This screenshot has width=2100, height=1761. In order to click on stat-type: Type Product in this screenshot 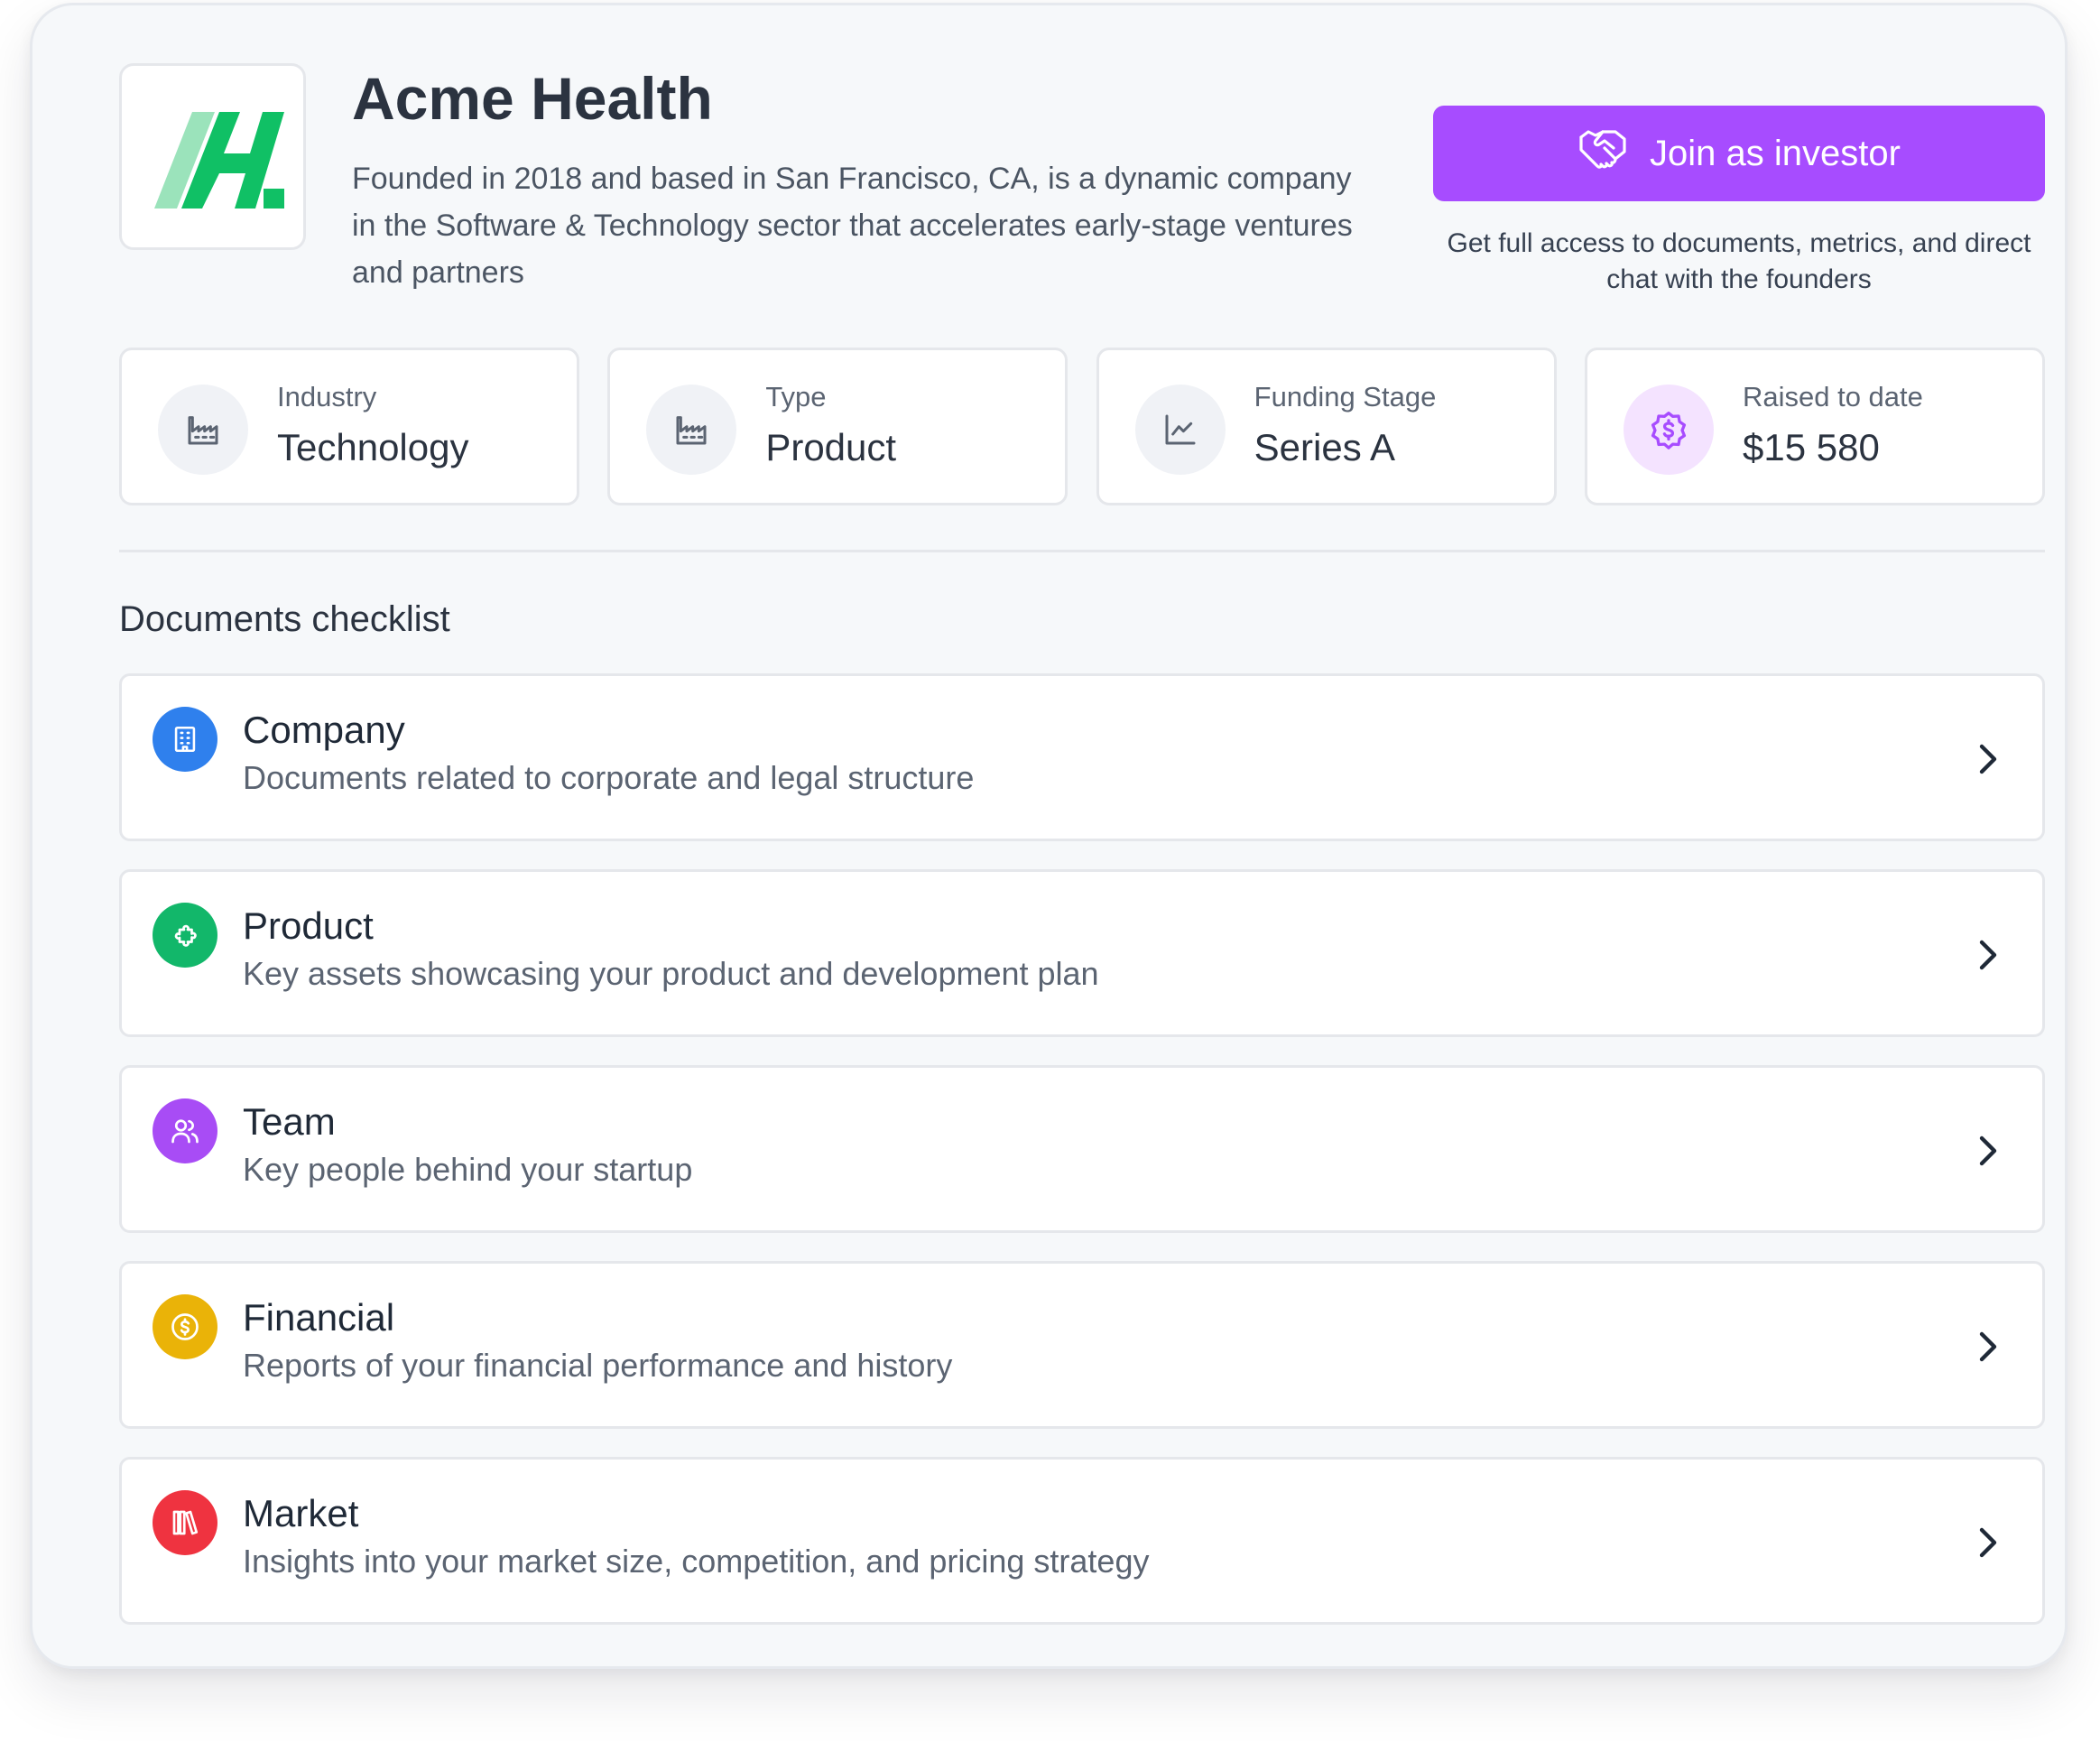, I will do `click(838, 427)`.